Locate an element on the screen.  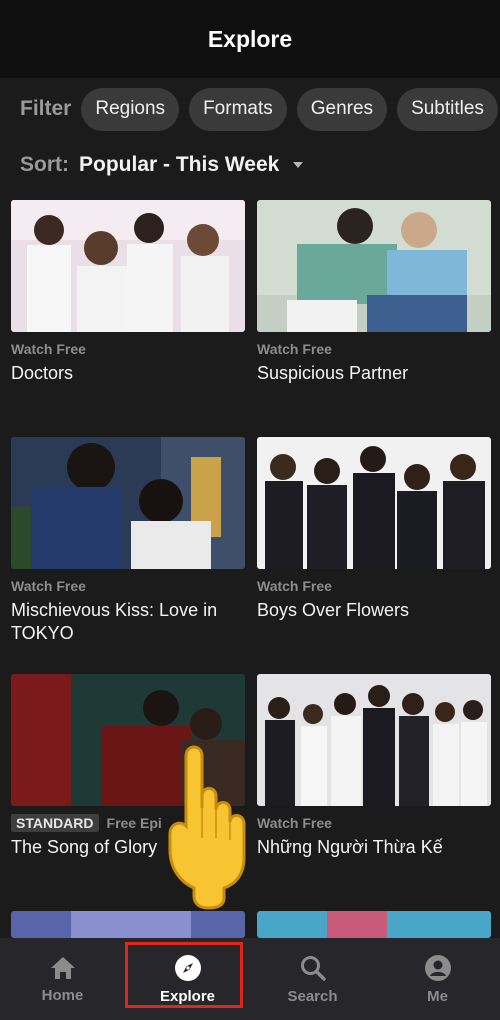
explore-highlight-box is located at coordinates (184, 975).